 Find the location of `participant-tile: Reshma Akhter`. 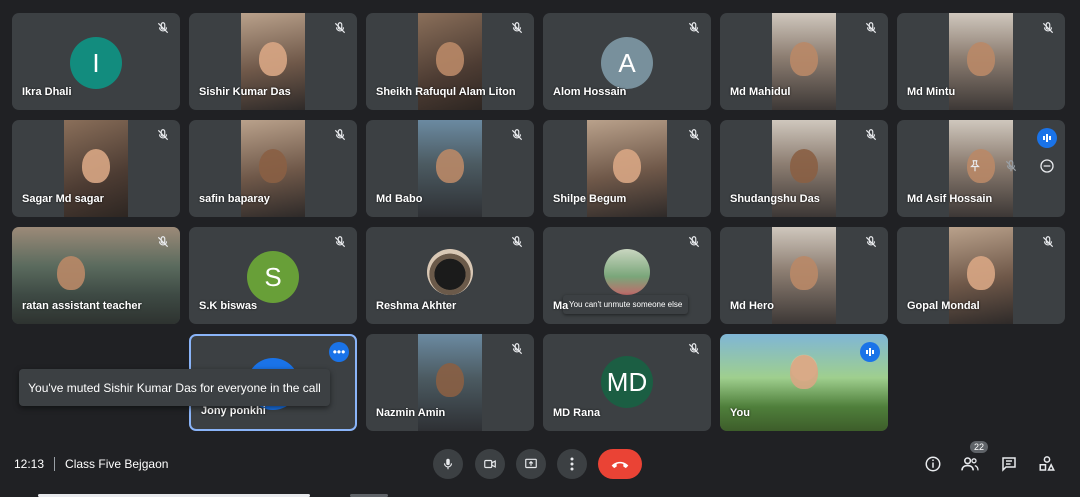

participant-tile: Reshma Akhter is located at coordinates (450, 275).